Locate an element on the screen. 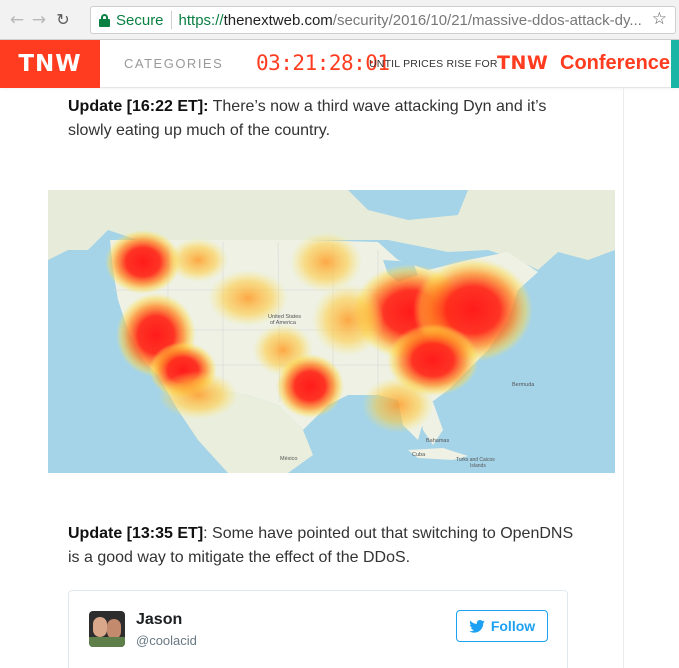  bookmark-star-icon: ☆ is located at coordinates (659, 19).